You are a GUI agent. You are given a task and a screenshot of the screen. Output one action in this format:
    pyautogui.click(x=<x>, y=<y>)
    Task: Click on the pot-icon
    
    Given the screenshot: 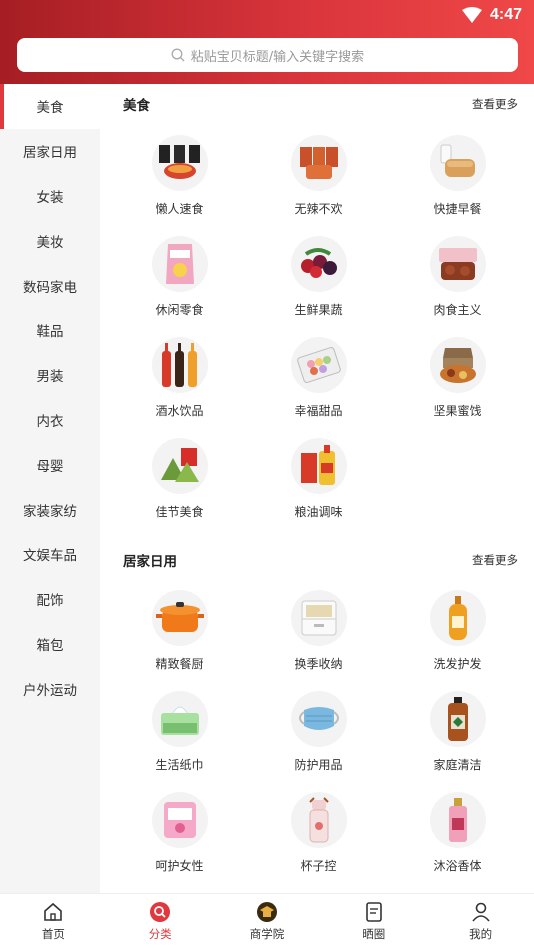 What is the action you would take?
    pyautogui.click(x=179, y=618)
    